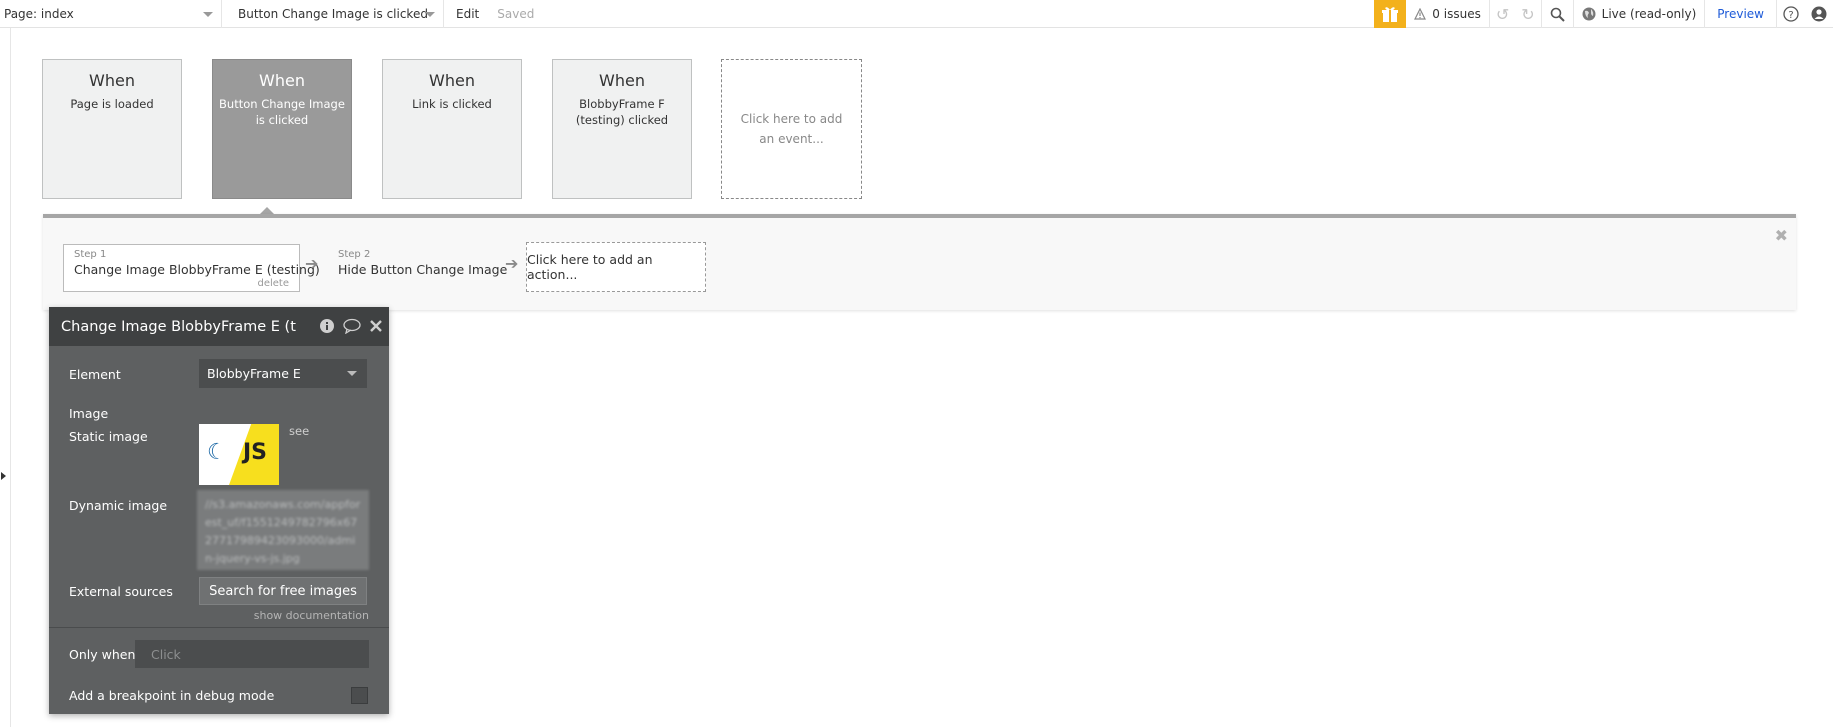 The width and height of the screenshot is (1833, 727). What do you see at coordinates (112, 129) in the screenshot?
I see `event-card-page-loaded: When Page is loaded` at bounding box center [112, 129].